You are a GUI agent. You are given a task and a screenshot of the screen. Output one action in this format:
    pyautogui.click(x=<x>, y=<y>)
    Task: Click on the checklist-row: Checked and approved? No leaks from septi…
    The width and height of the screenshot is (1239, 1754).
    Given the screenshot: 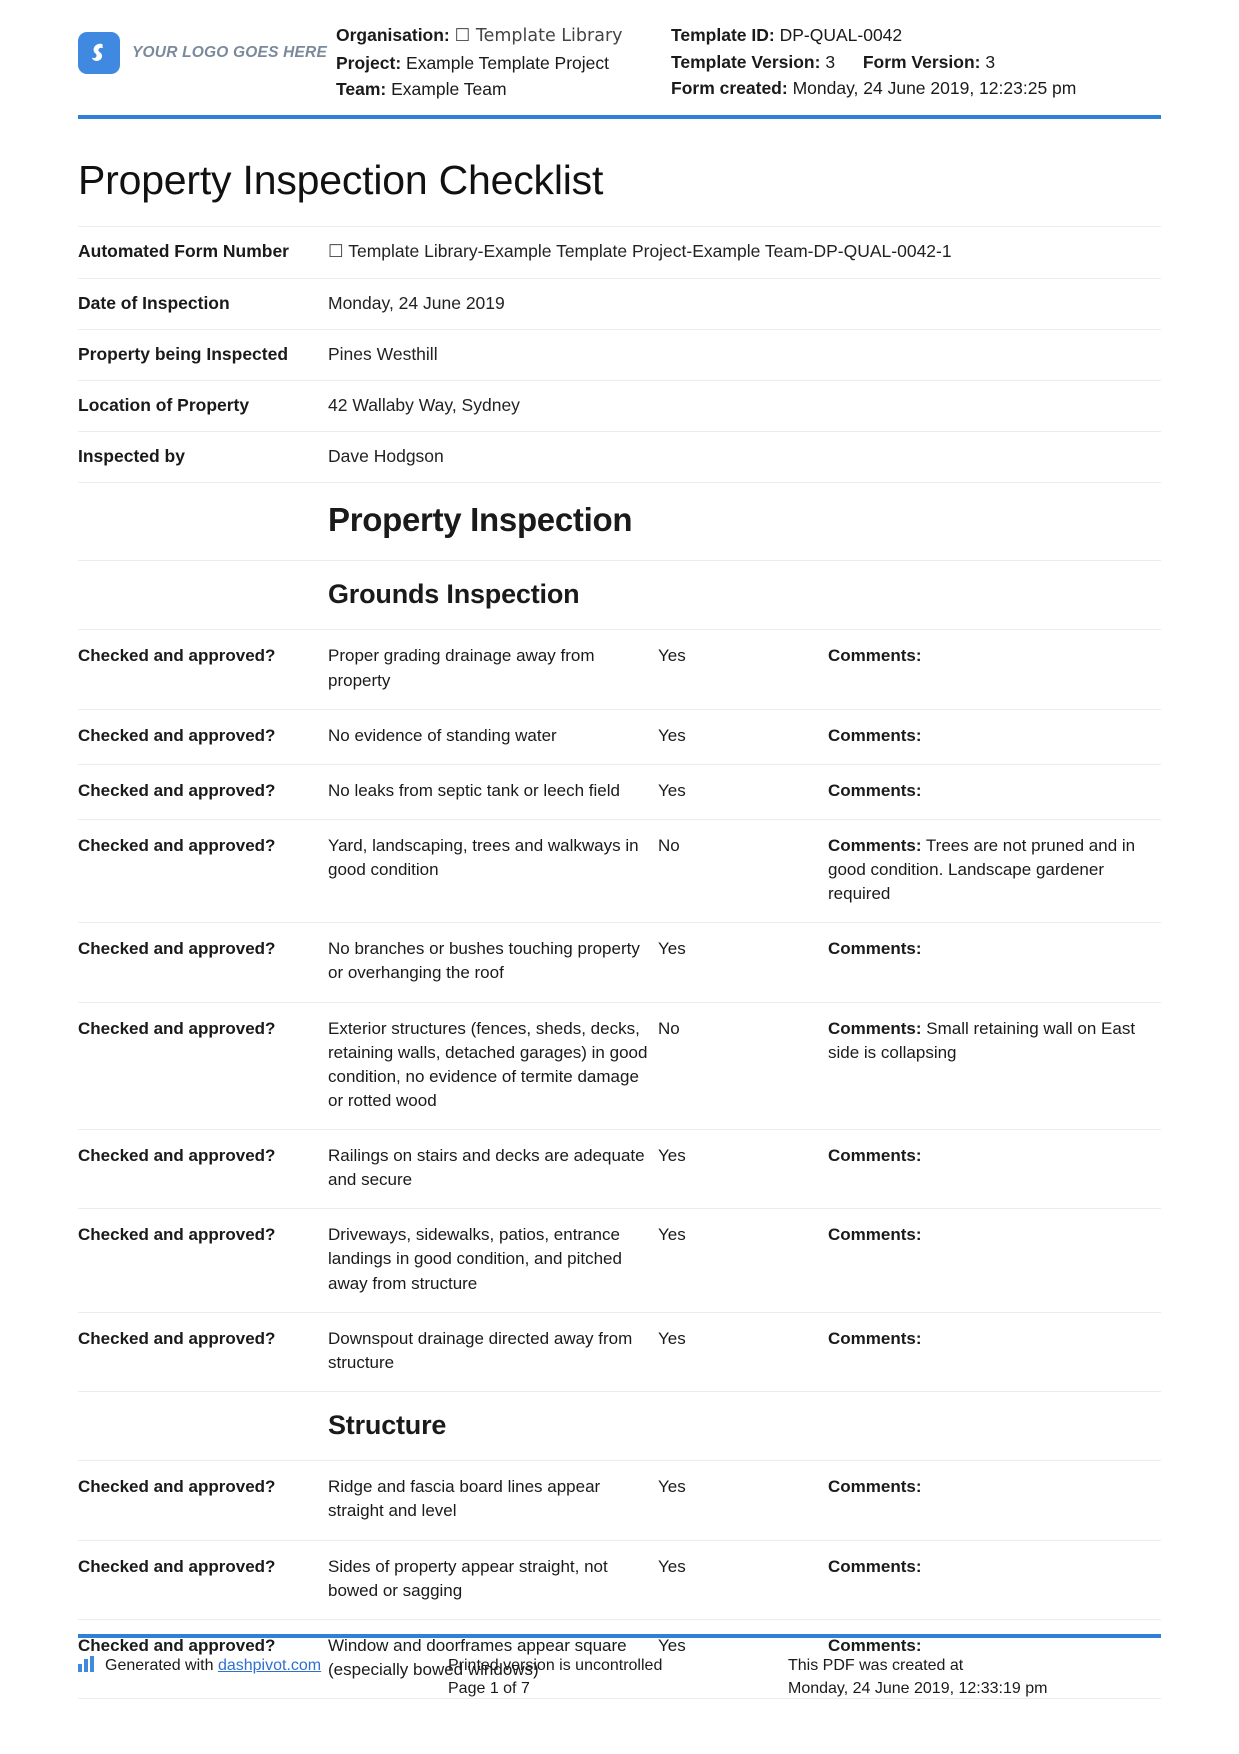 What is the action you would take?
    pyautogui.click(x=619, y=791)
    